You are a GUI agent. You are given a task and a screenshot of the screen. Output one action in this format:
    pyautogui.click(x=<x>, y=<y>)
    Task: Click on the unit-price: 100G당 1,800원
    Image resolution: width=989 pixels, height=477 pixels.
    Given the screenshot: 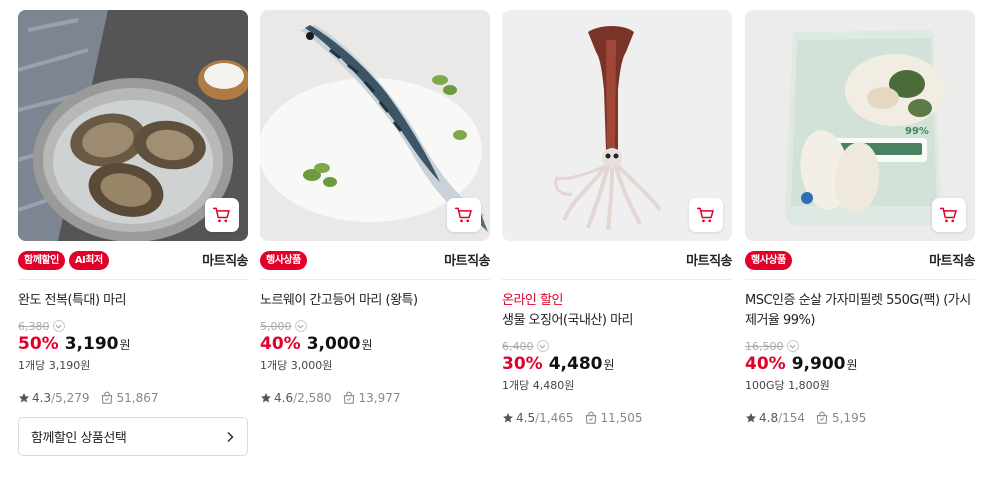 What is the action you would take?
    pyautogui.click(x=787, y=385)
    